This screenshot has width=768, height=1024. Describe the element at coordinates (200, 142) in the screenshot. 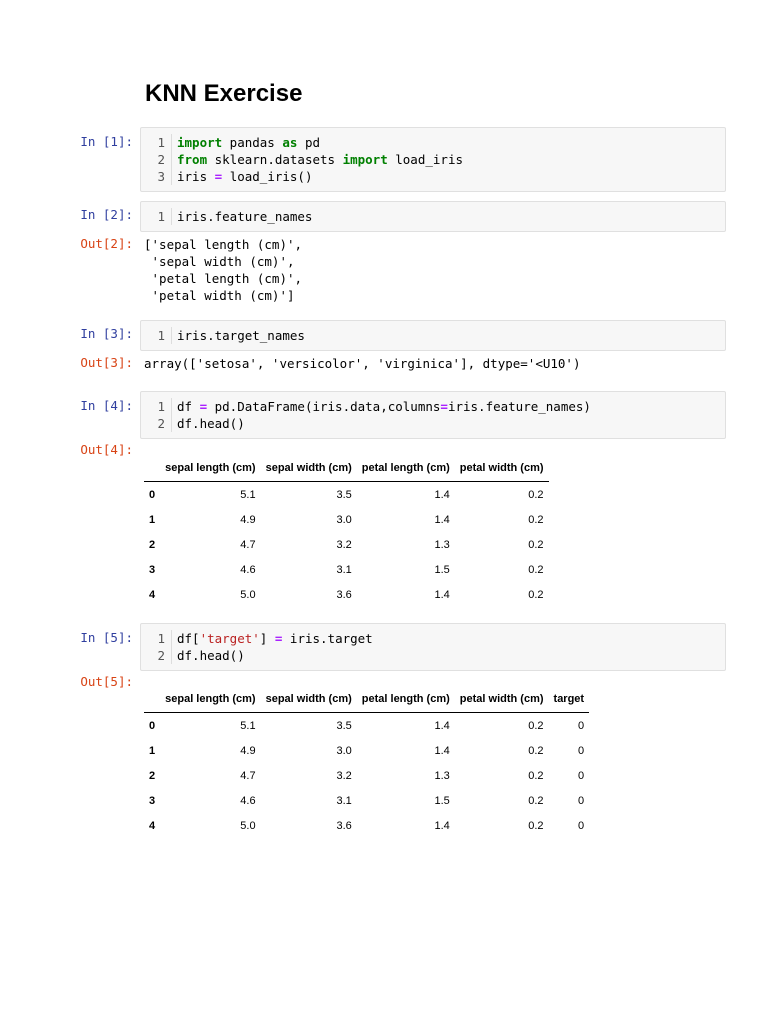

I see `code-token-kw: import` at that location.